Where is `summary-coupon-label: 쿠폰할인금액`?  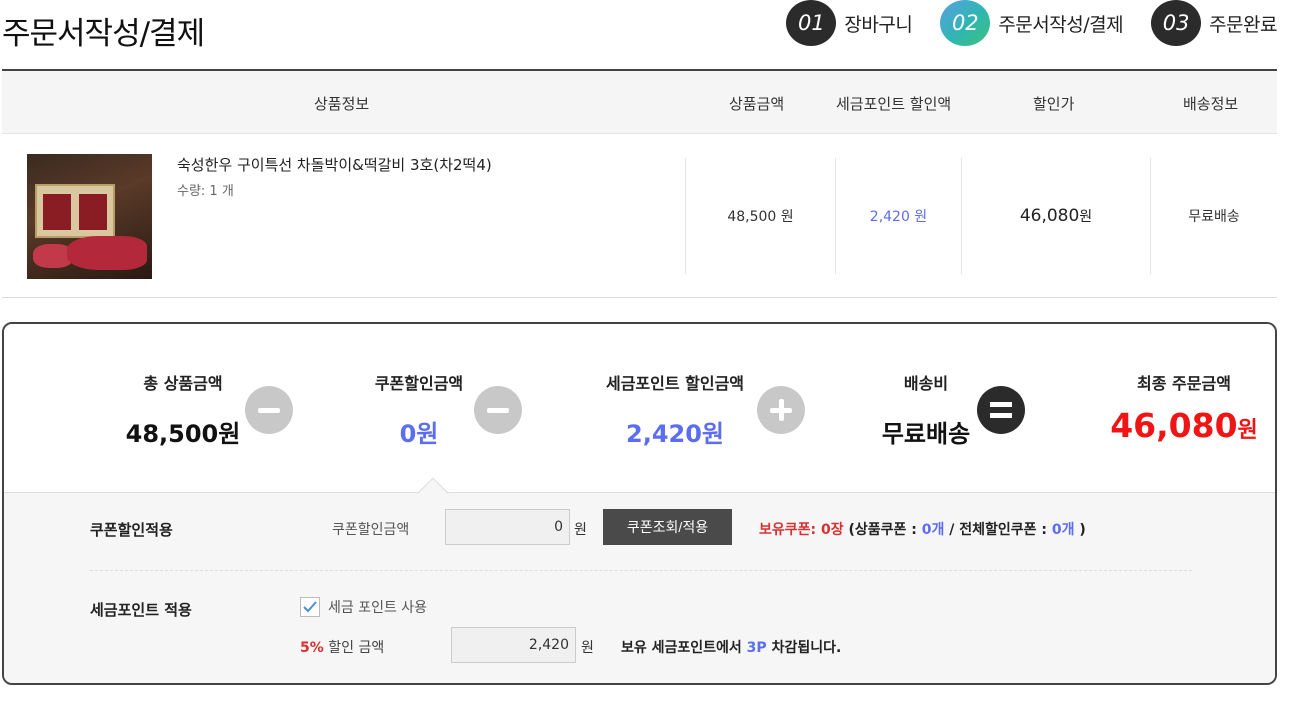
summary-coupon-label: 쿠폰할인금액 is located at coordinates (419, 383).